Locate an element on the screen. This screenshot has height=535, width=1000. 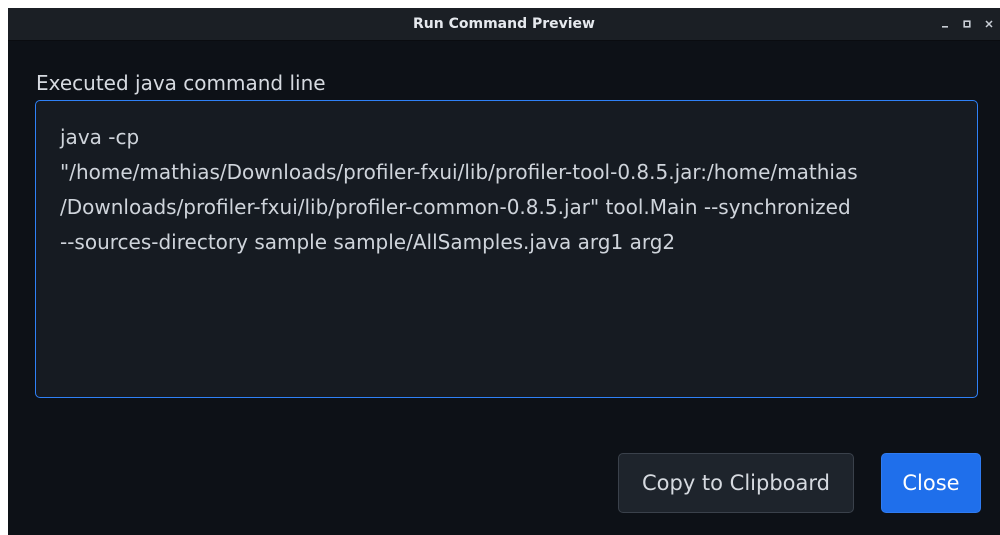
minimize-icon is located at coordinates (945, 27).